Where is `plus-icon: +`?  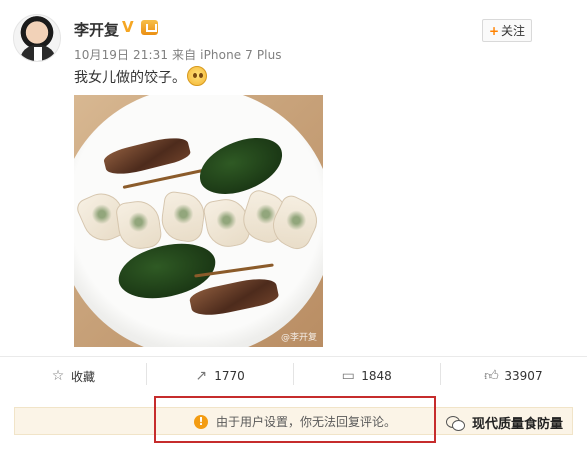
plus-icon: + is located at coordinates (494, 30).